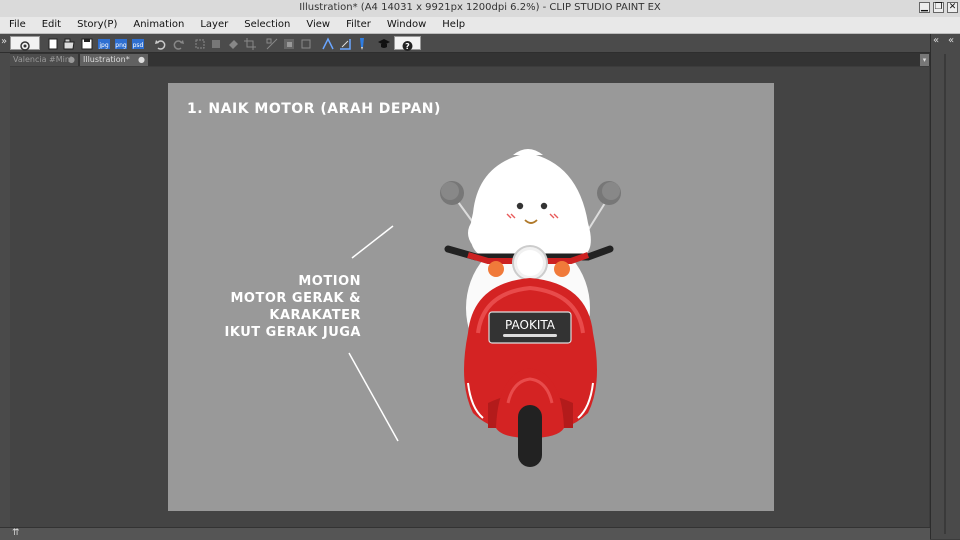 The image size is (960, 540). Describe the element at coordinates (266, 25) in the screenshot. I see `menu-selection: Selection` at that location.